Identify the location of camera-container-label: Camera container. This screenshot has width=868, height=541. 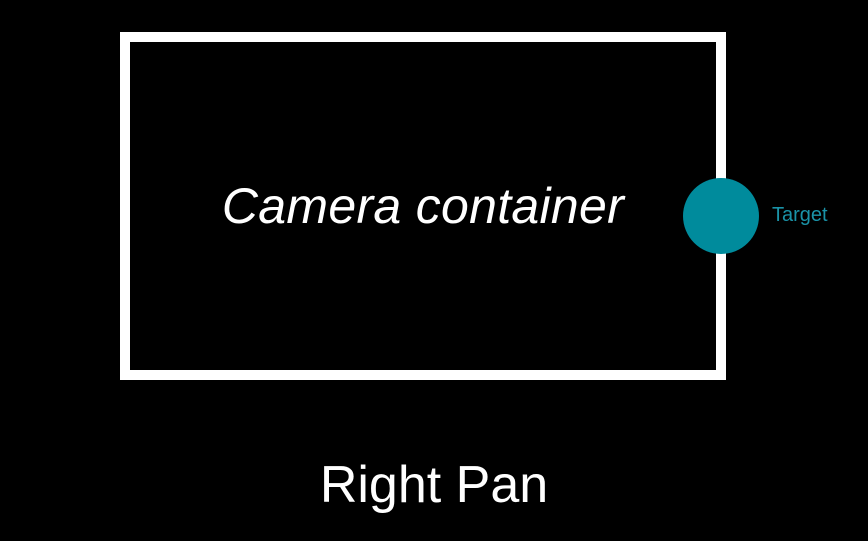
(423, 206).